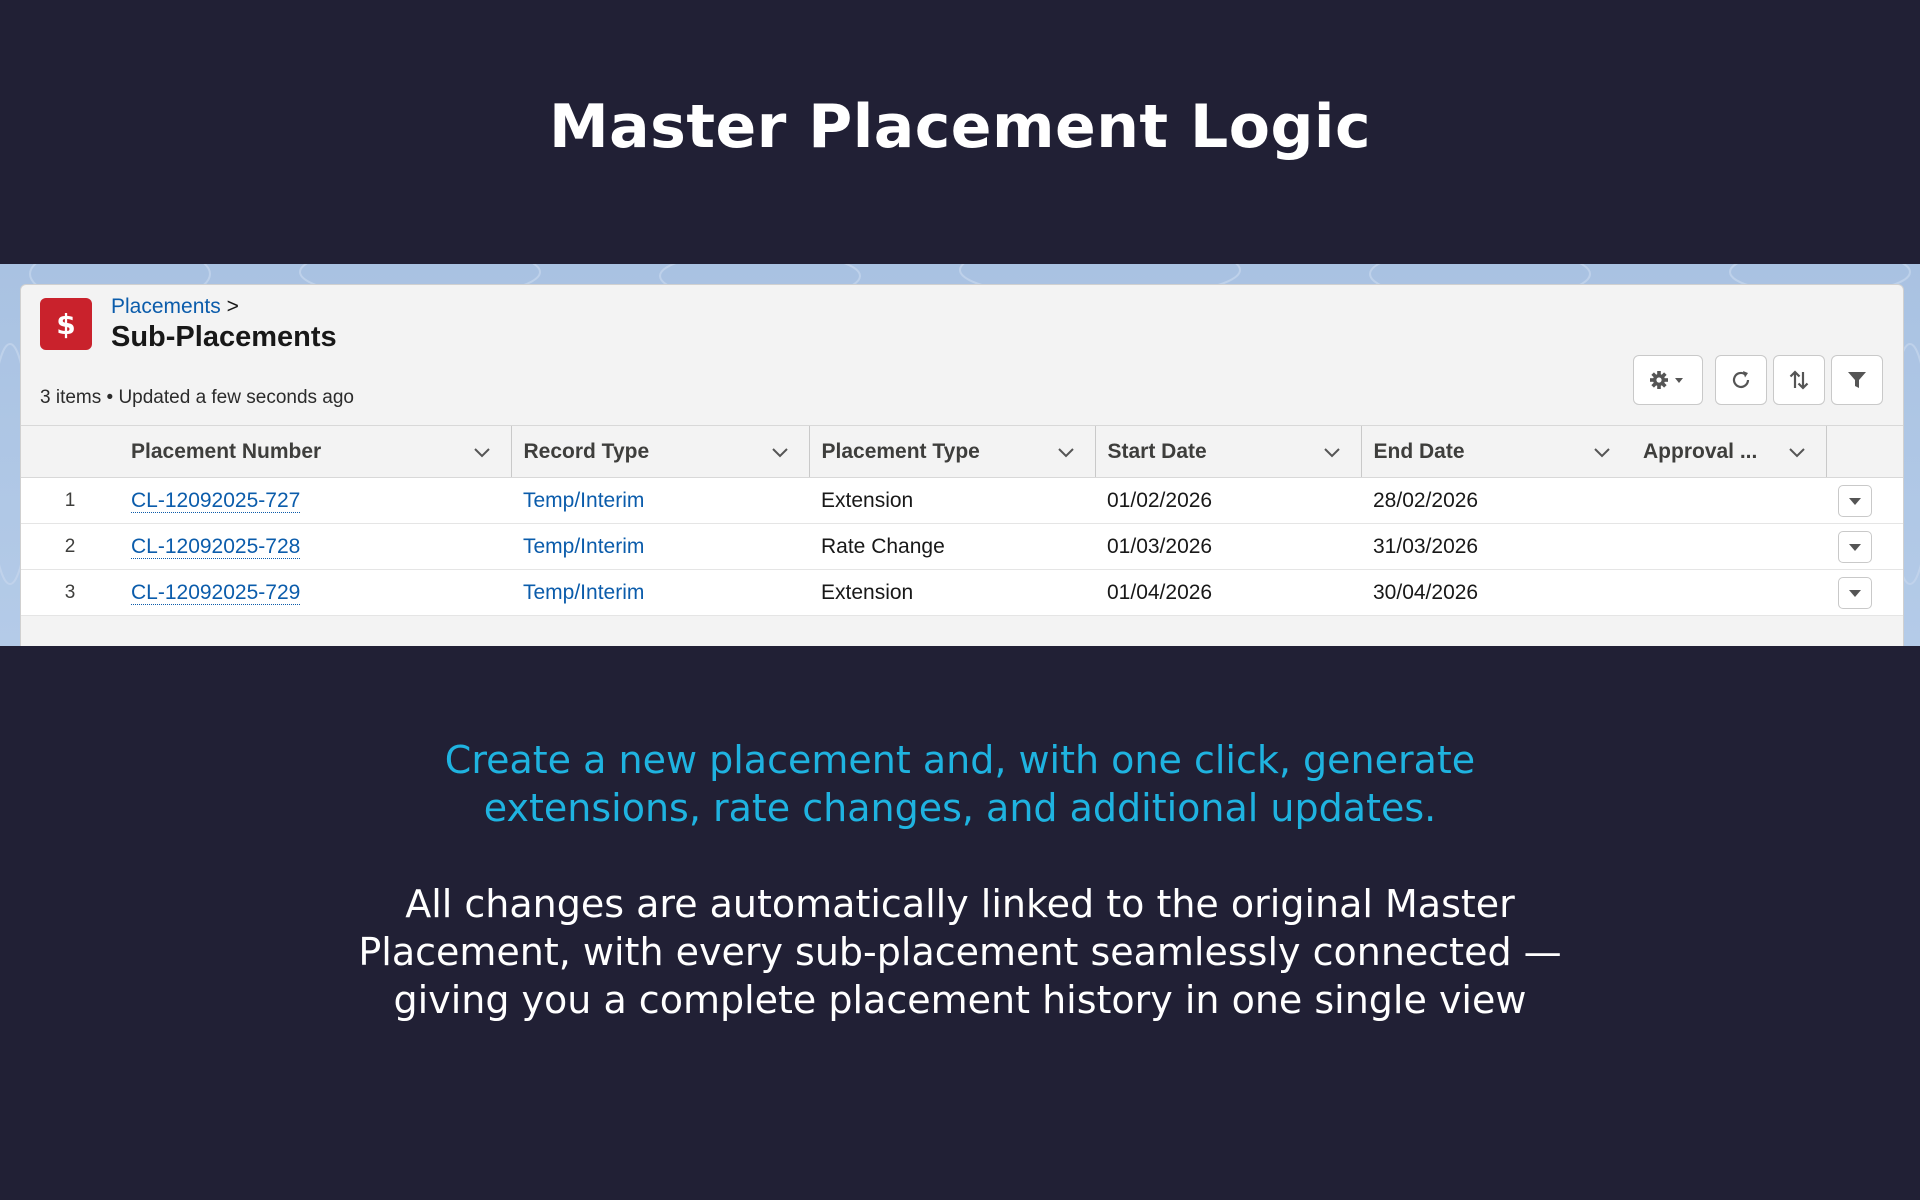  I want to click on column-header-placement-number: Placement Number, so click(315, 451).